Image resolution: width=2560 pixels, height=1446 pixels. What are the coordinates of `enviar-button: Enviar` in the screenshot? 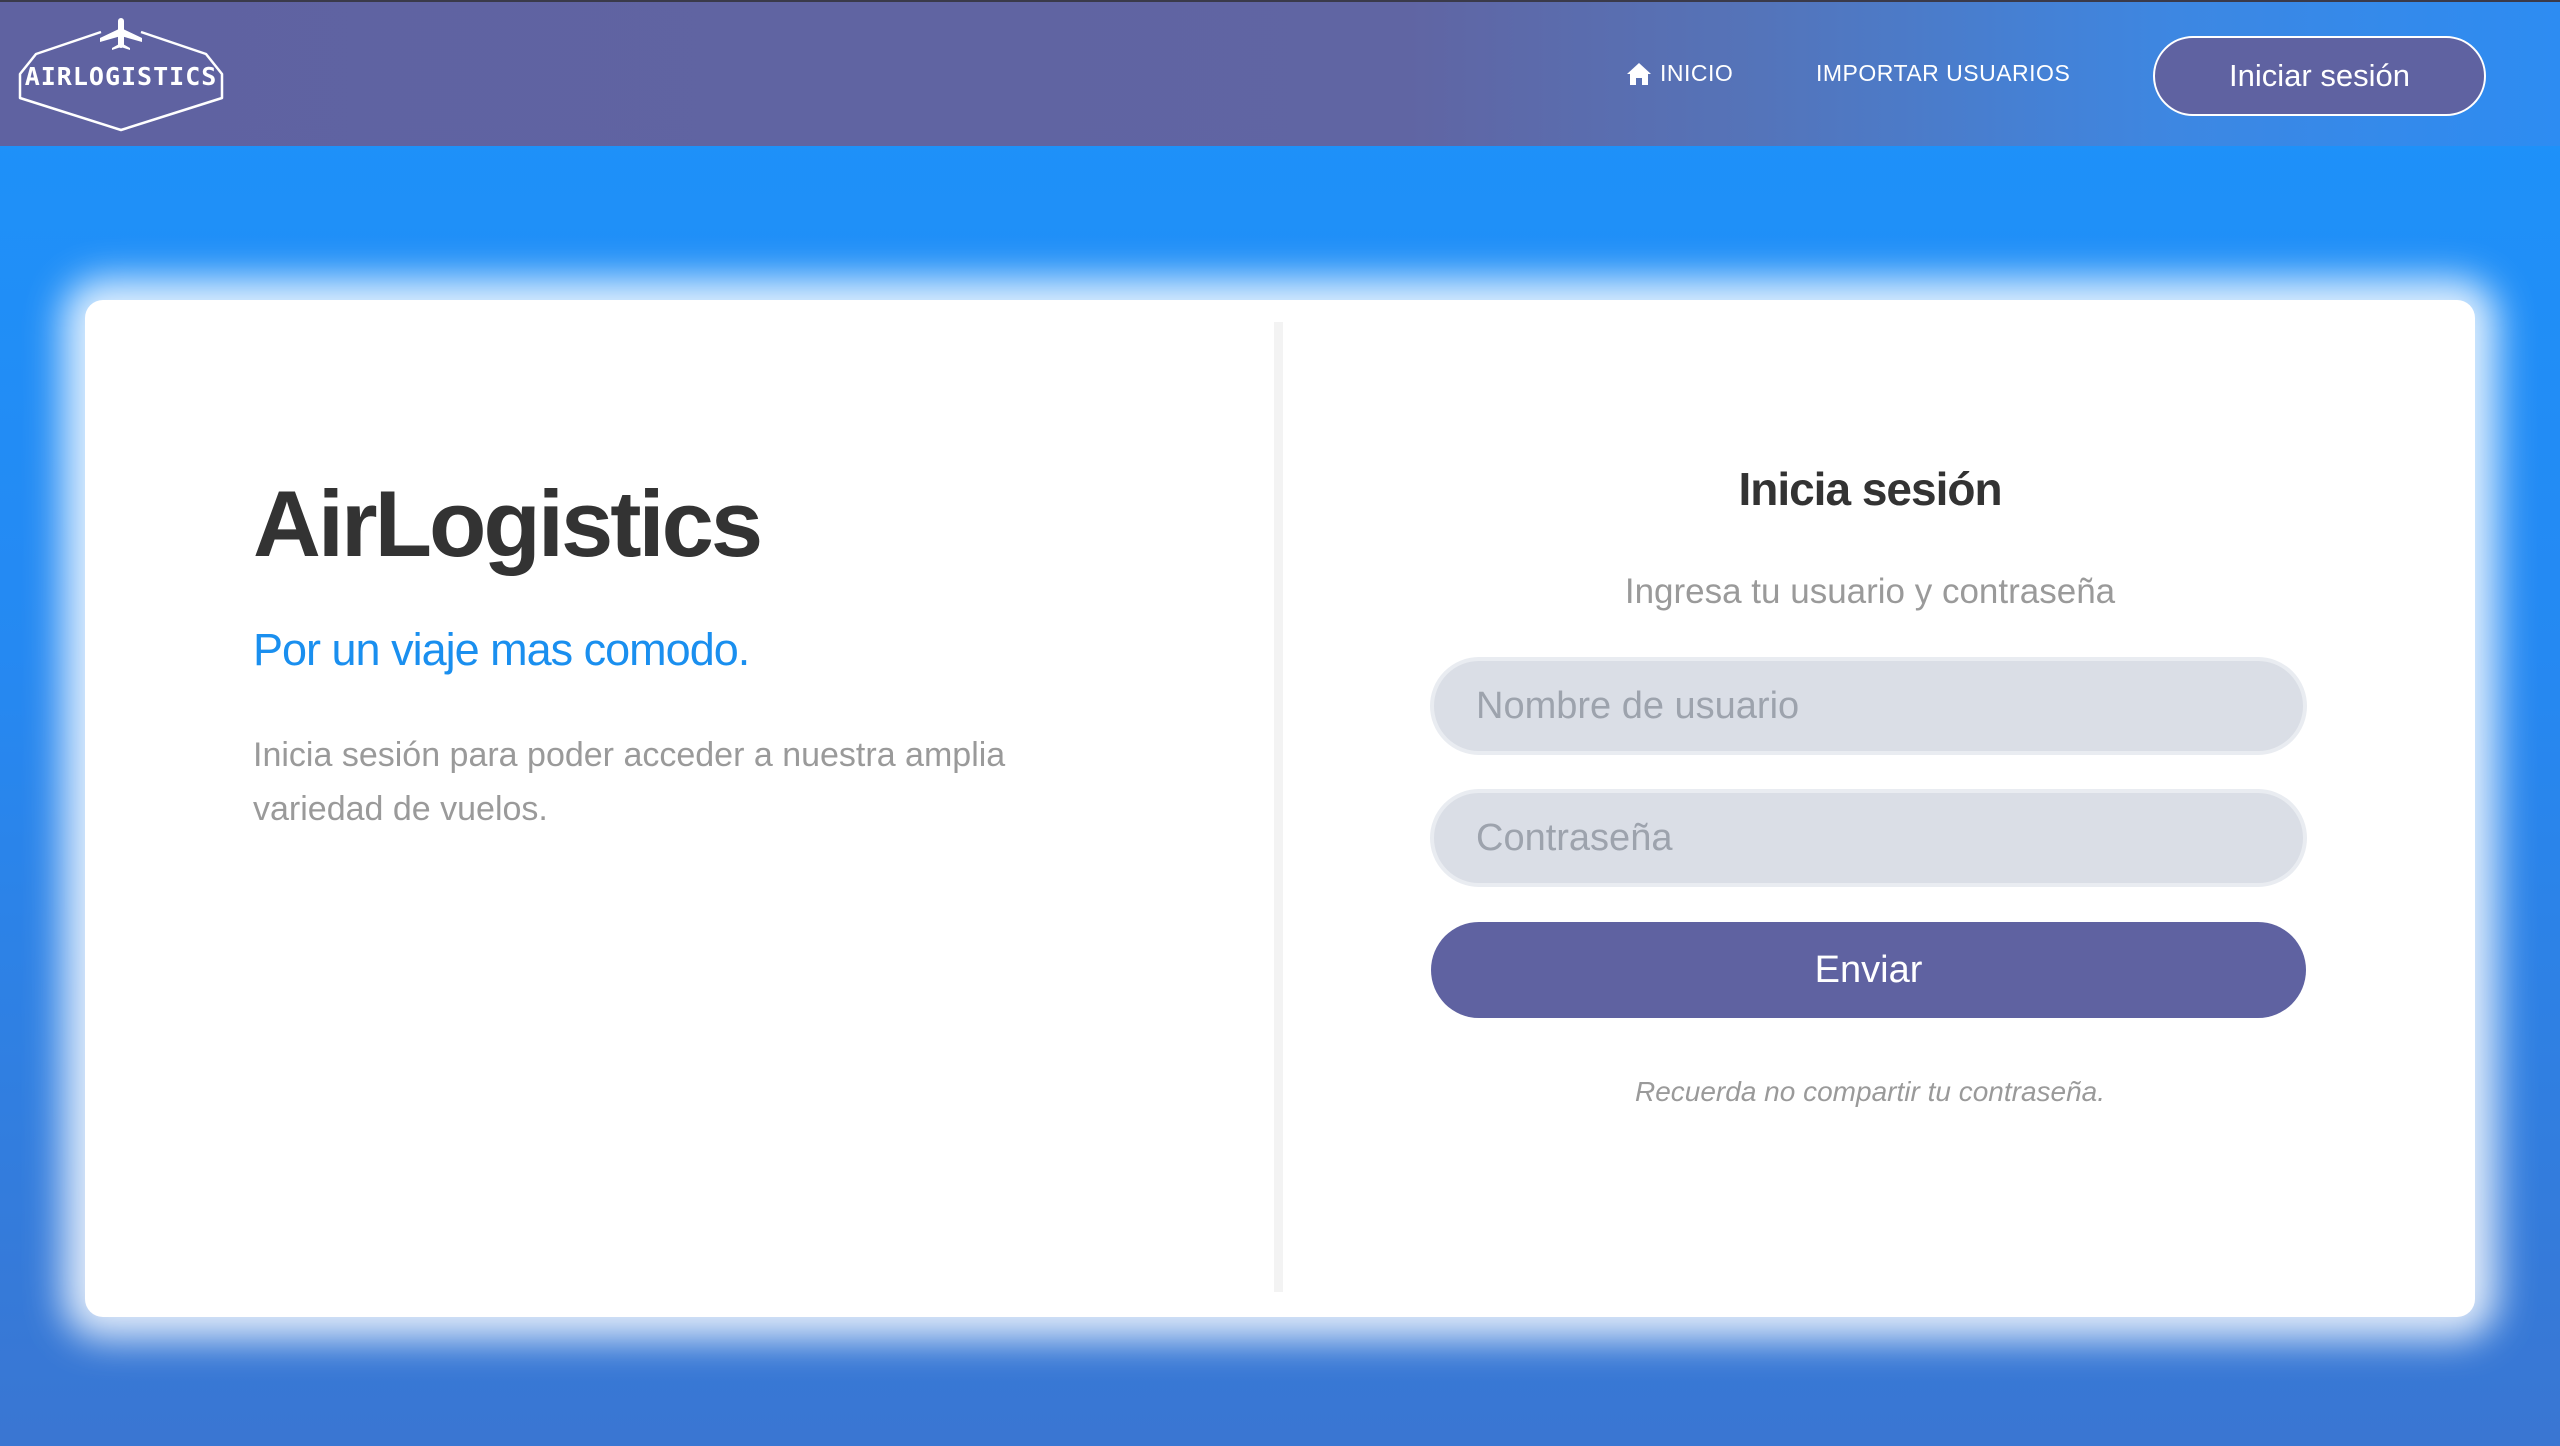 It's located at (1868, 970).